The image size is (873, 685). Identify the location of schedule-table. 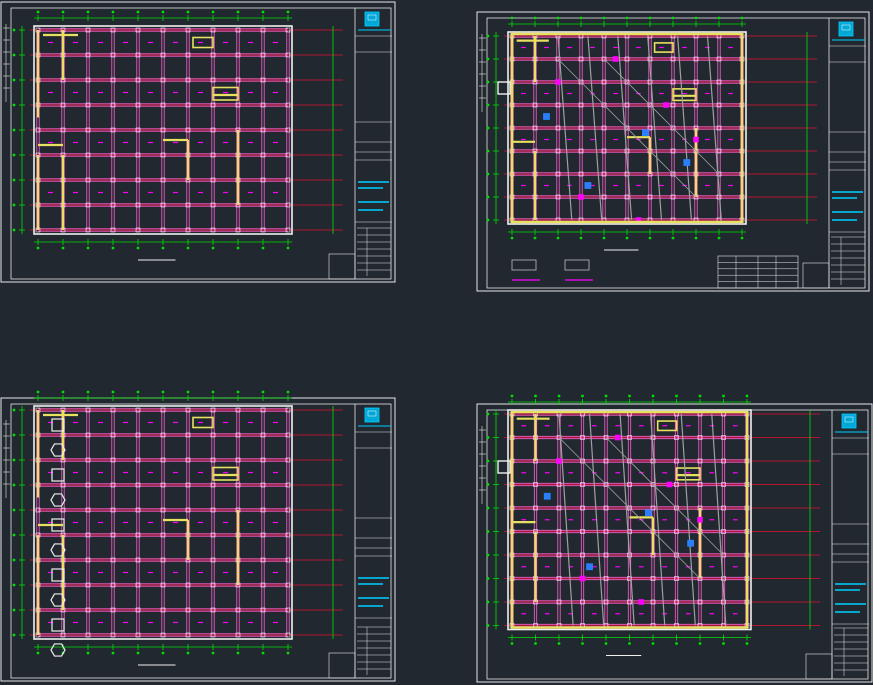
(758, 272).